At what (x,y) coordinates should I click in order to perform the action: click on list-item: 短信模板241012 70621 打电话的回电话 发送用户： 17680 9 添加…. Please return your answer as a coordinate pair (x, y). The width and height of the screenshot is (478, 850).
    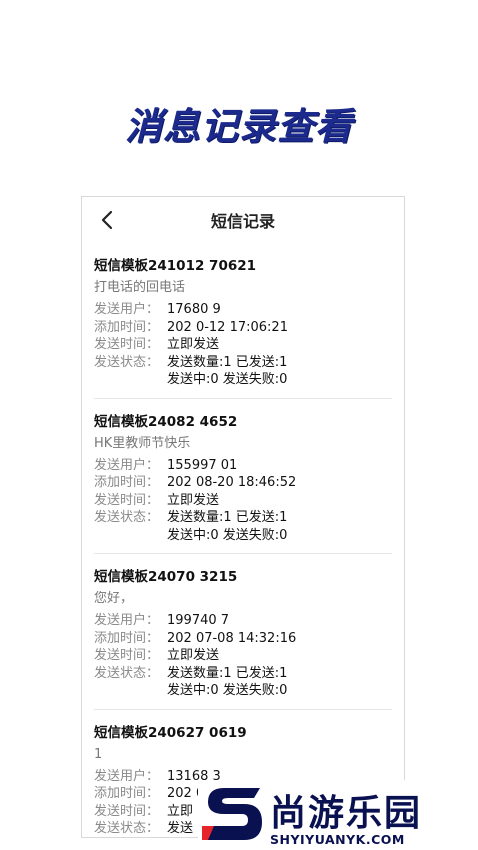
    Looking at the image, I should click on (243, 316).